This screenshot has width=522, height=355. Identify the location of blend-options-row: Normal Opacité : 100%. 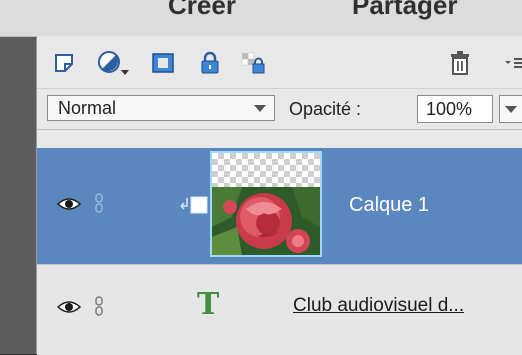
(279, 109).